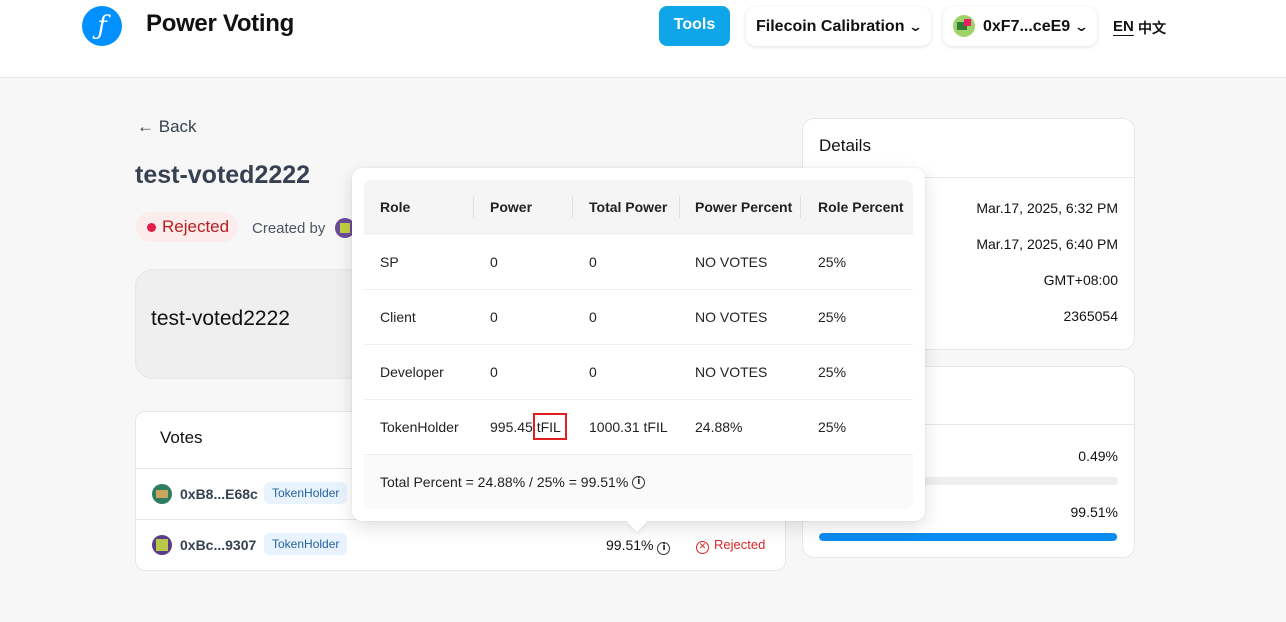 This screenshot has width=1286, height=622. I want to click on network-selector: Filecoin Calibration ⌄, so click(838, 26).